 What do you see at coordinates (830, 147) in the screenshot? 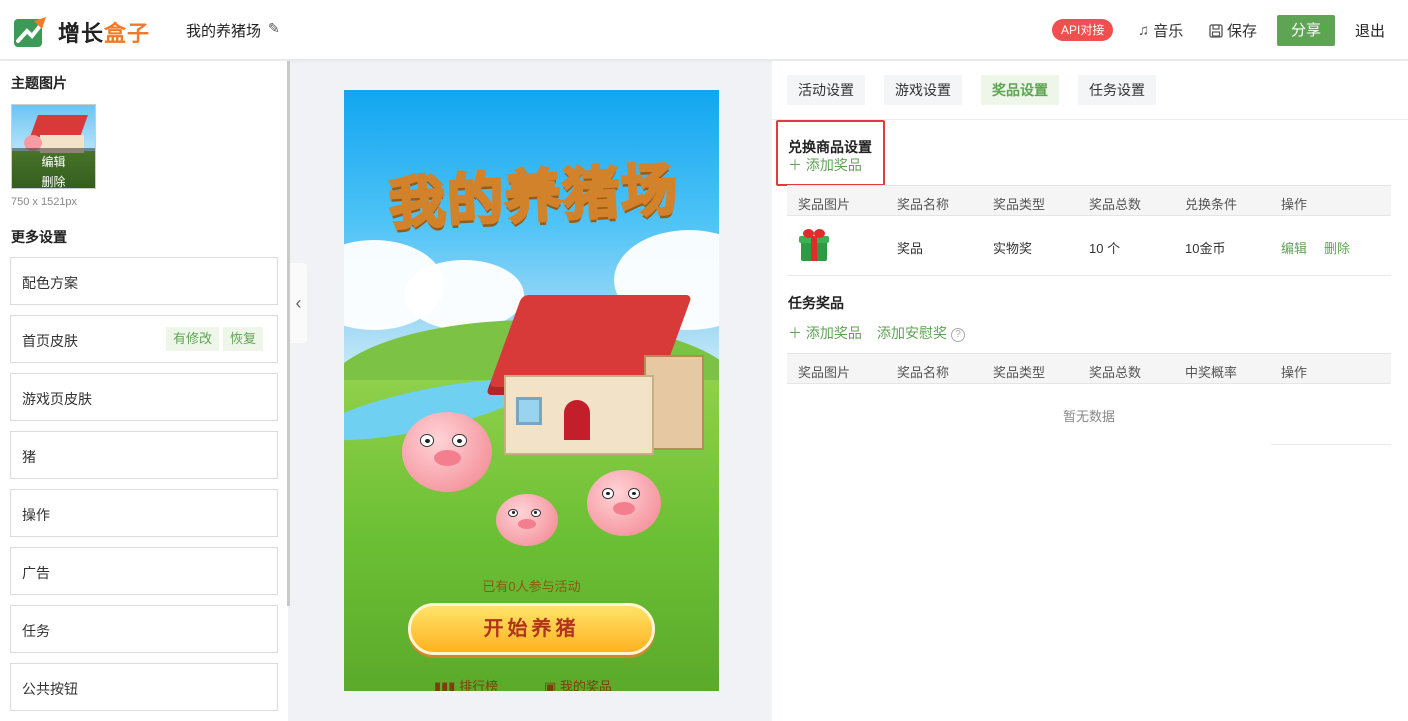
I see `exchange-section-title: 兑换商品设置` at bounding box center [830, 147].